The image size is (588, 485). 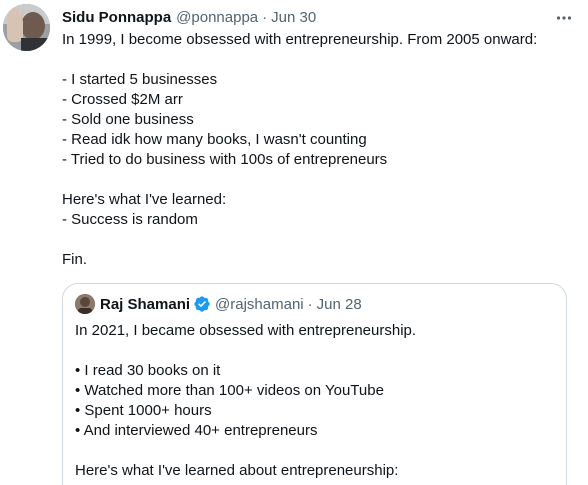 I want to click on author-name: Sidu Ponnappa, so click(x=116, y=18).